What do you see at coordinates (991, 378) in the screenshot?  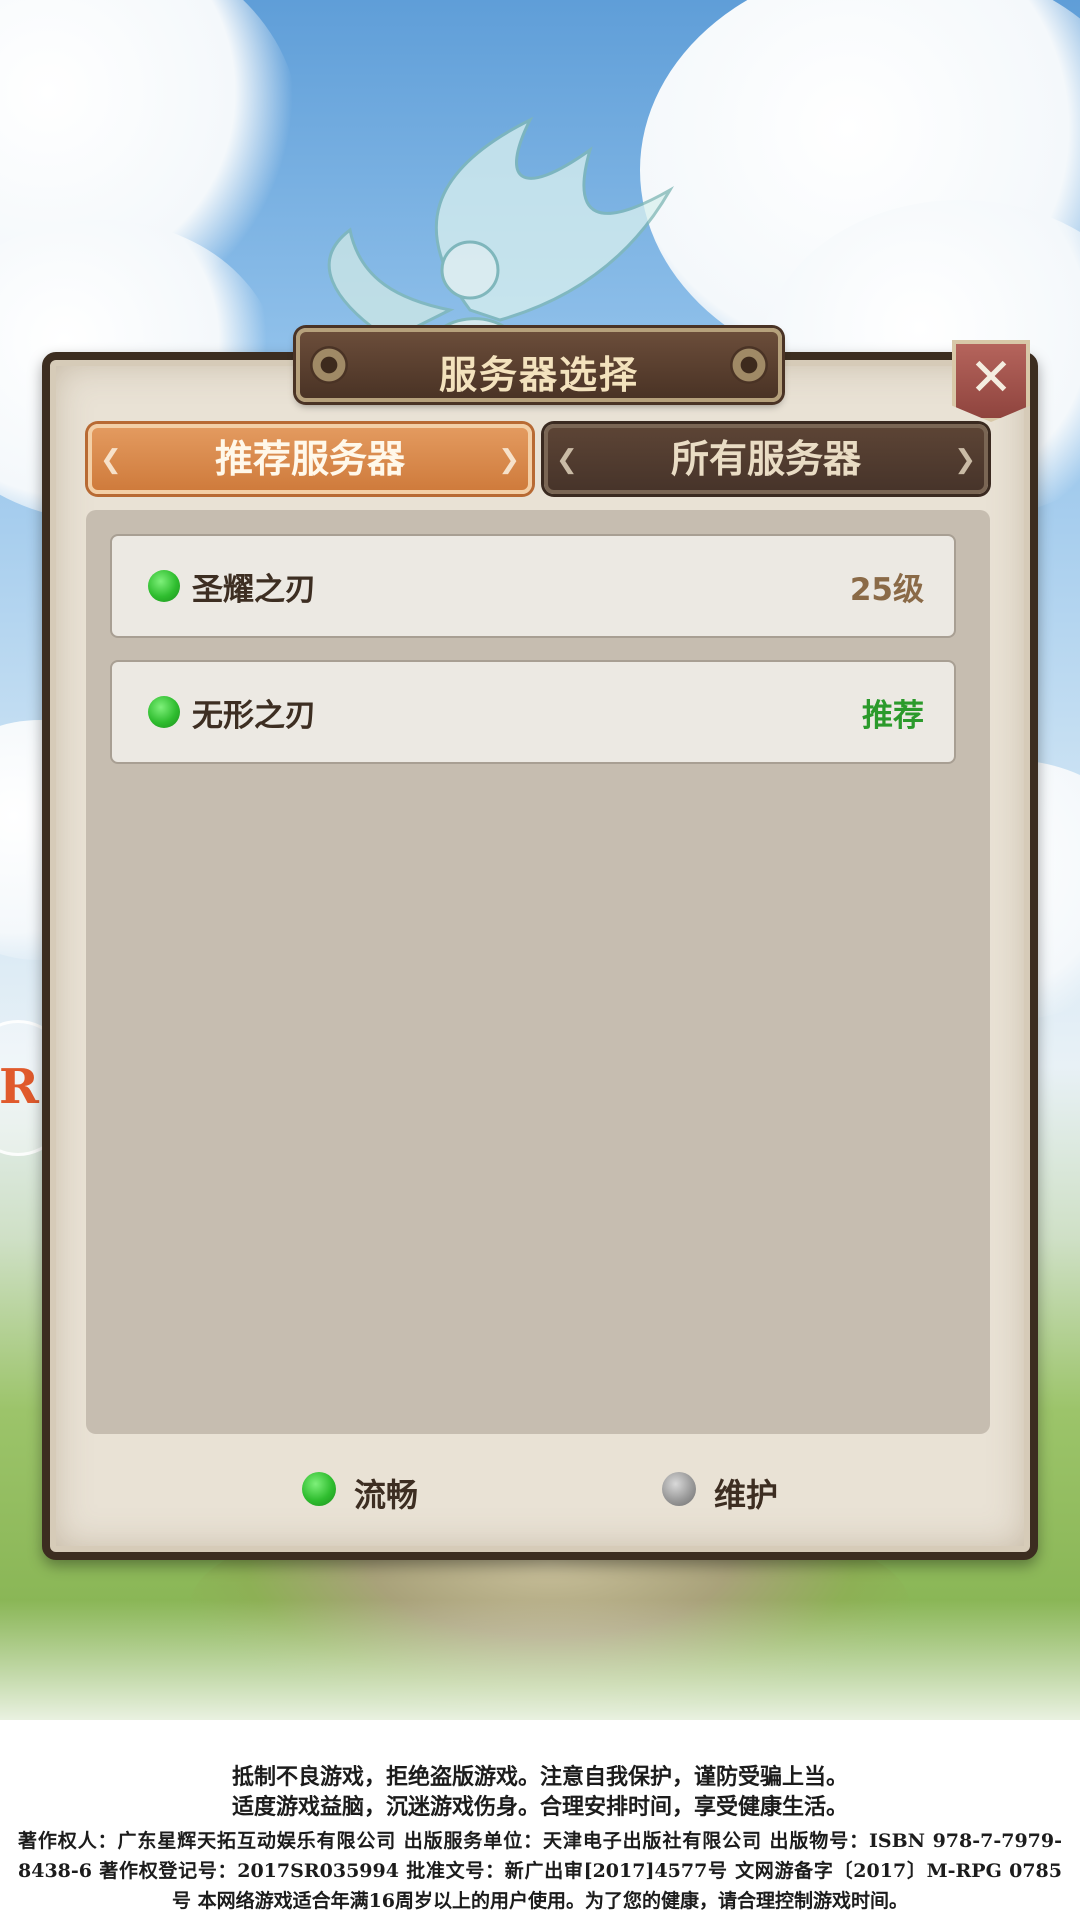 I see `close-icon: ✕` at bounding box center [991, 378].